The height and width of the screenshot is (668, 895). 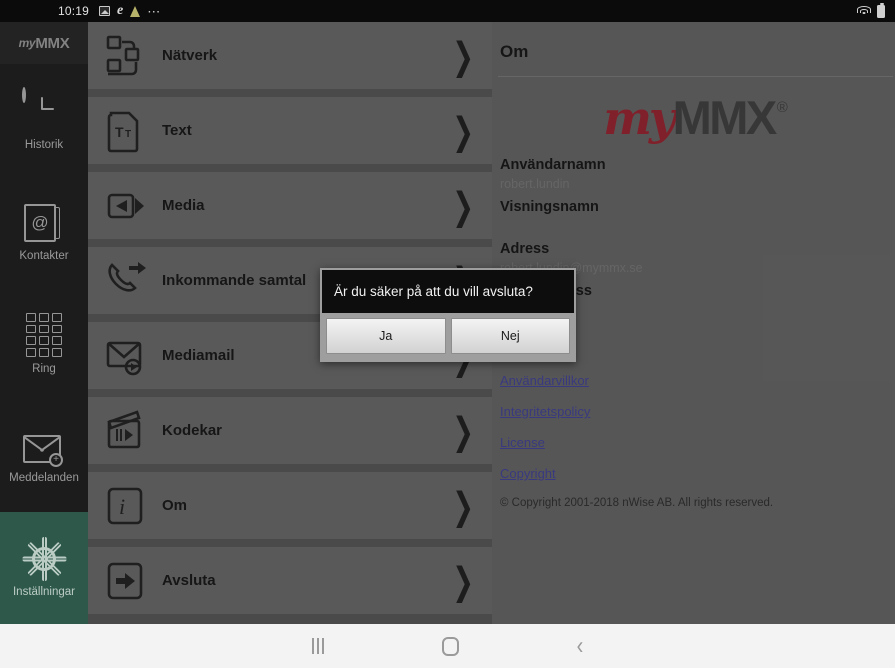 What do you see at coordinates (317, 646) in the screenshot?
I see `recent-apps-icon` at bounding box center [317, 646].